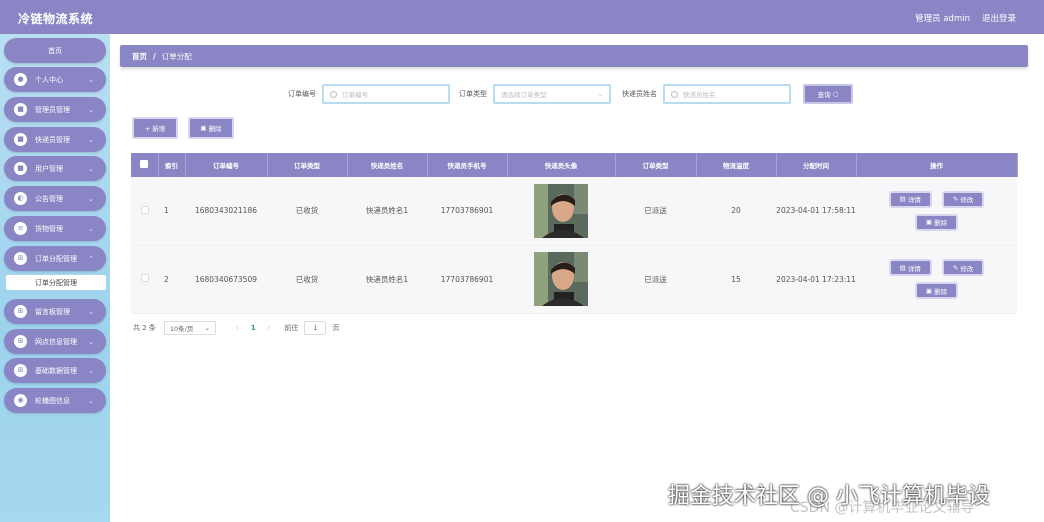 This screenshot has width=1044, height=522. Describe the element at coordinates (55, 258) in the screenshot. I see `sidebar-item-order-assign: ⊞ 订单分配管理 ⌃` at that location.